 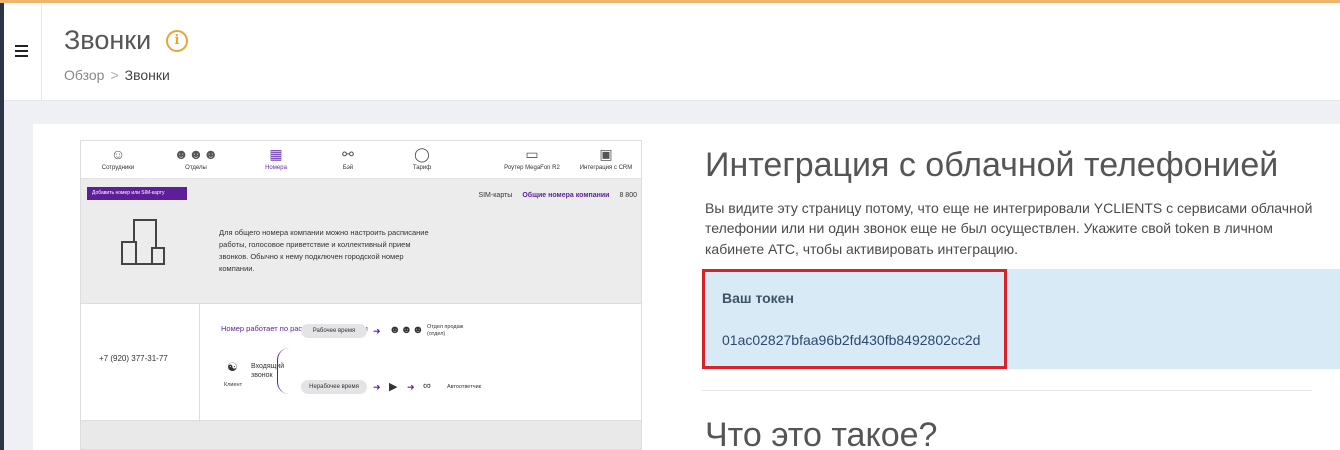 I want to click on speaker-icon: ▶, so click(x=393, y=387).